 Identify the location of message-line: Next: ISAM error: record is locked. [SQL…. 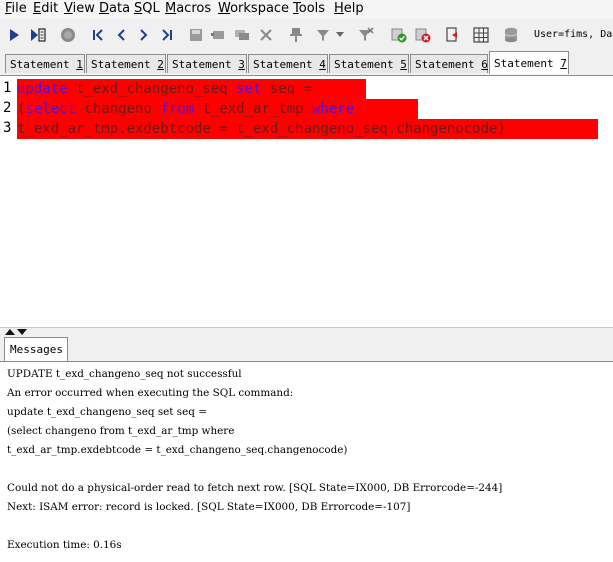
(209, 507).